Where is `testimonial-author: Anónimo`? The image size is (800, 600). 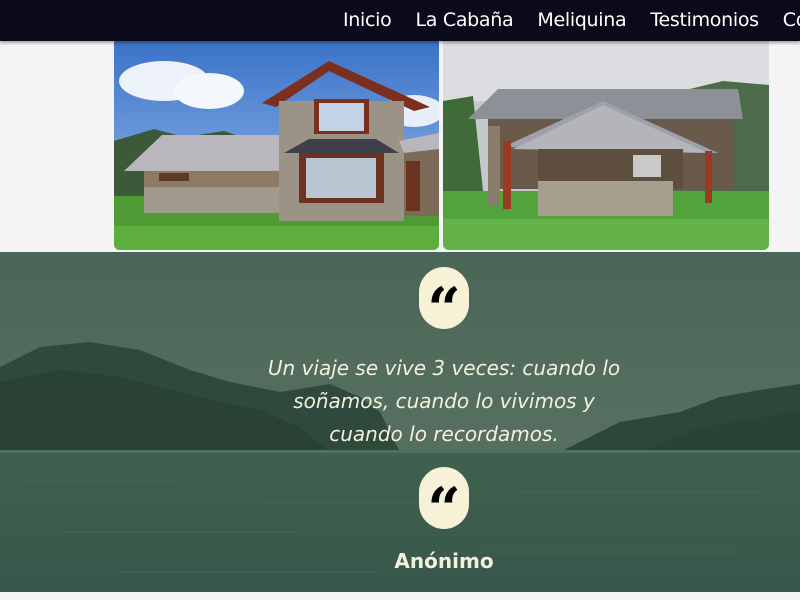
testimonial-author: Anónimo is located at coordinates (444, 561).